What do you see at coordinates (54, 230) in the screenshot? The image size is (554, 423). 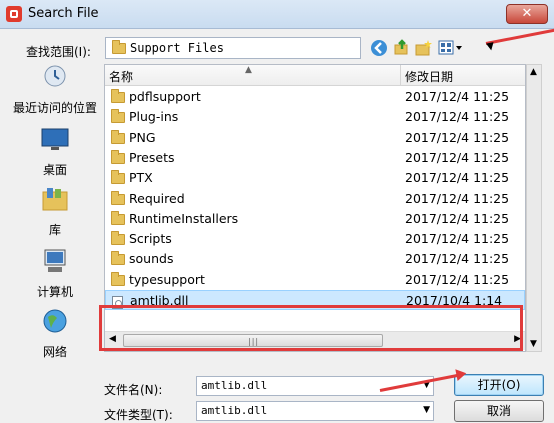 I see `place-label: 库` at bounding box center [54, 230].